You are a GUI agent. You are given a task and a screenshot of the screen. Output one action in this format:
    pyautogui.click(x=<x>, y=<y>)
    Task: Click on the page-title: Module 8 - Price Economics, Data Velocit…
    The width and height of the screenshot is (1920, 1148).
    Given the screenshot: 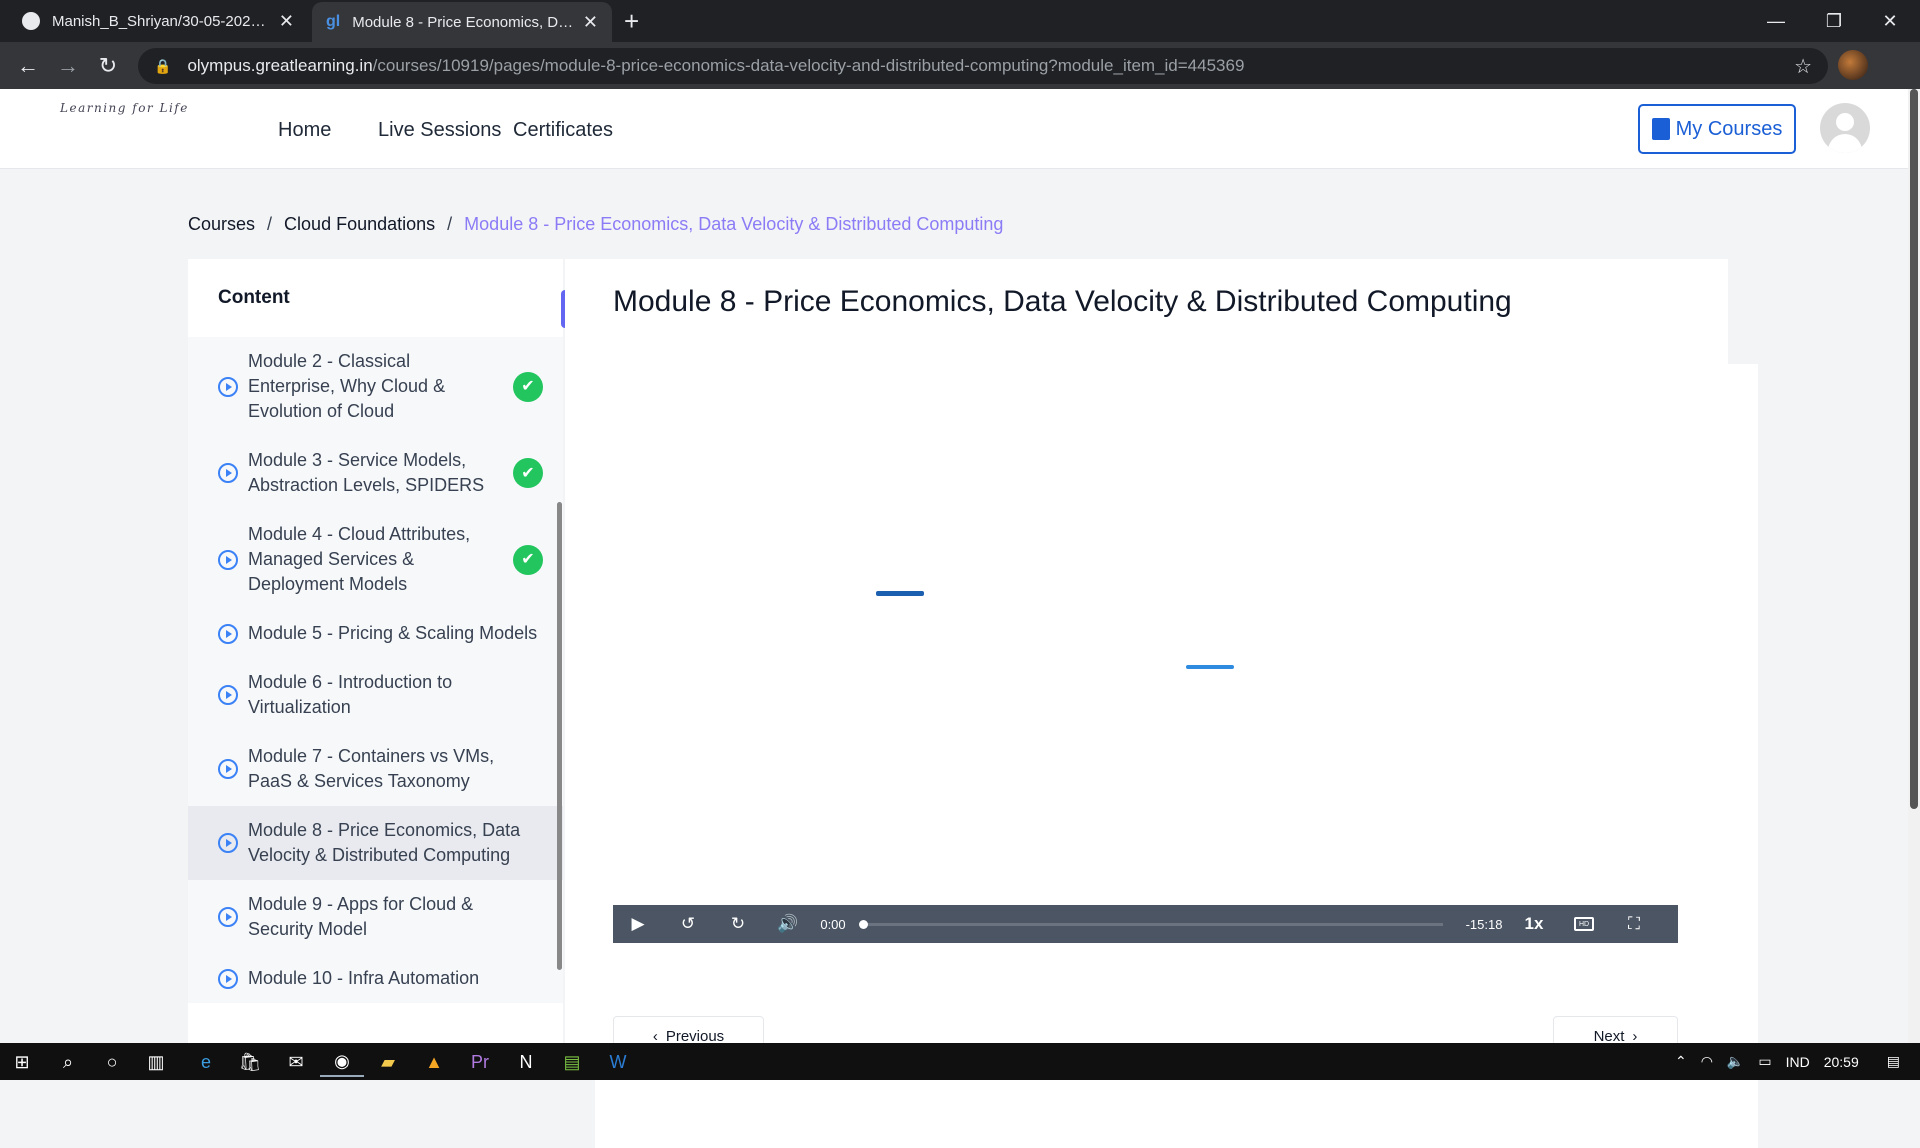 What is the action you would take?
    pyautogui.click(x=1062, y=301)
    